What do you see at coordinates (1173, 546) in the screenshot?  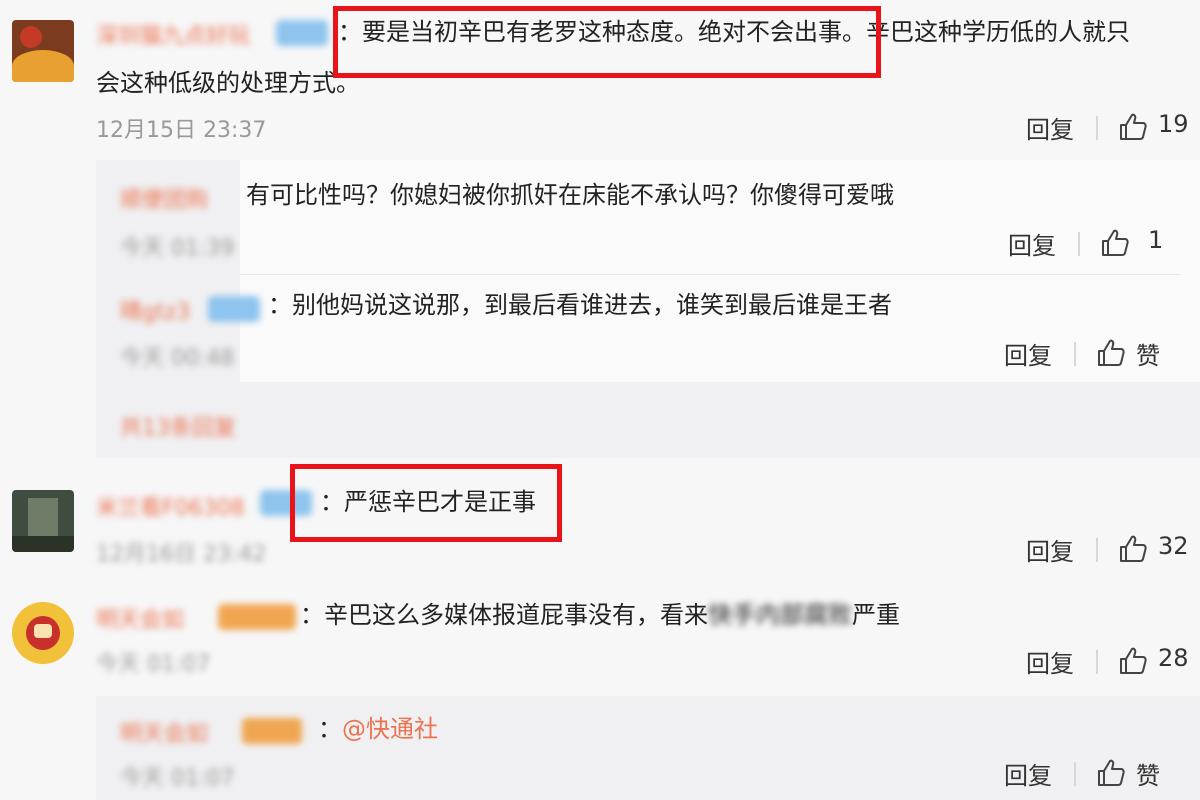 I see `like-count: 32` at bounding box center [1173, 546].